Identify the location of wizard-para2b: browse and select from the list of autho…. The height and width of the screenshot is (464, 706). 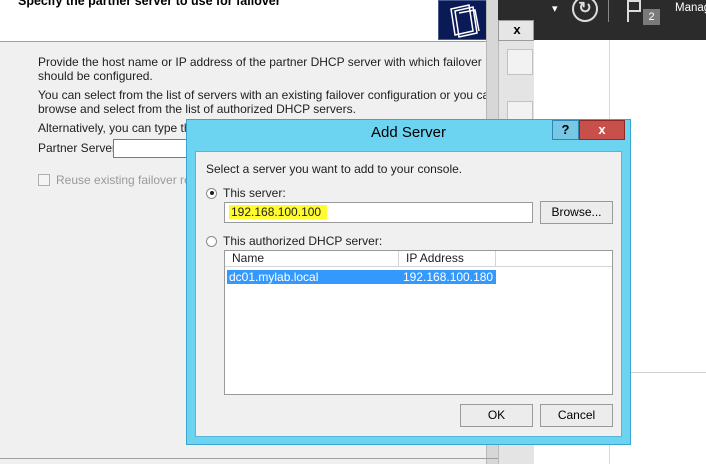
(197, 109).